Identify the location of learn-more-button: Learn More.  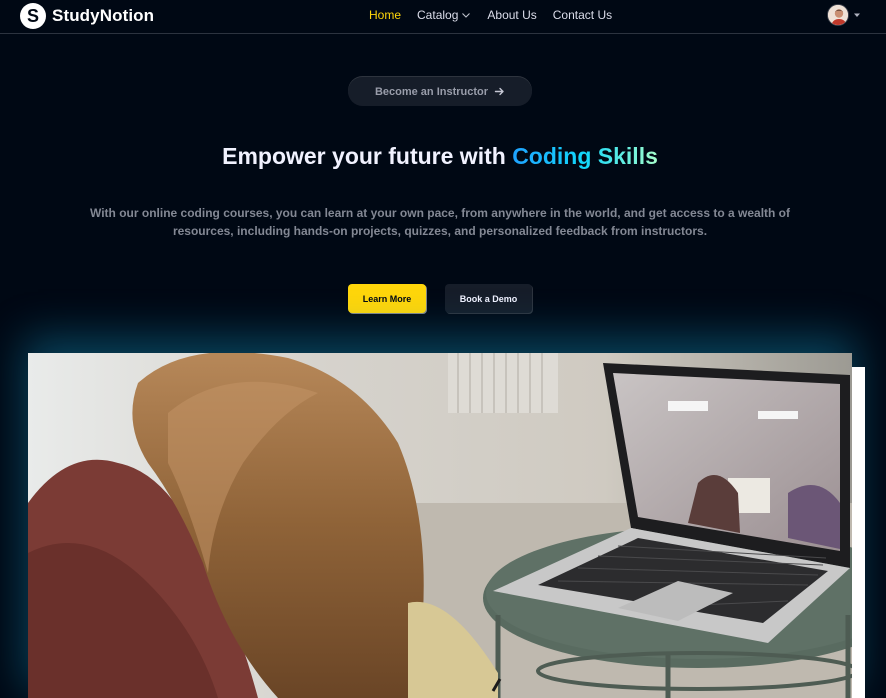
(387, 298).